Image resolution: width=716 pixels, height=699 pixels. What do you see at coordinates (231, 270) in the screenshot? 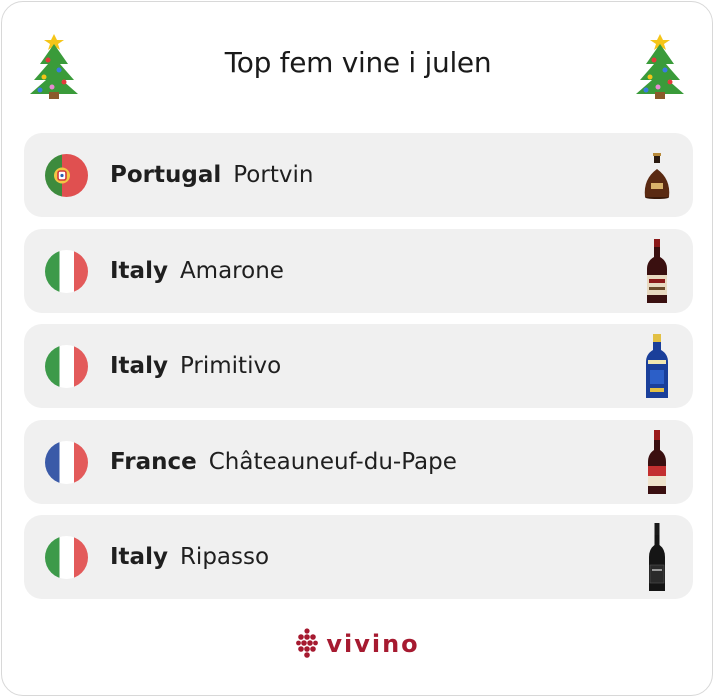
I see `wine-label: Amarone` at bounding box center [231, 270].